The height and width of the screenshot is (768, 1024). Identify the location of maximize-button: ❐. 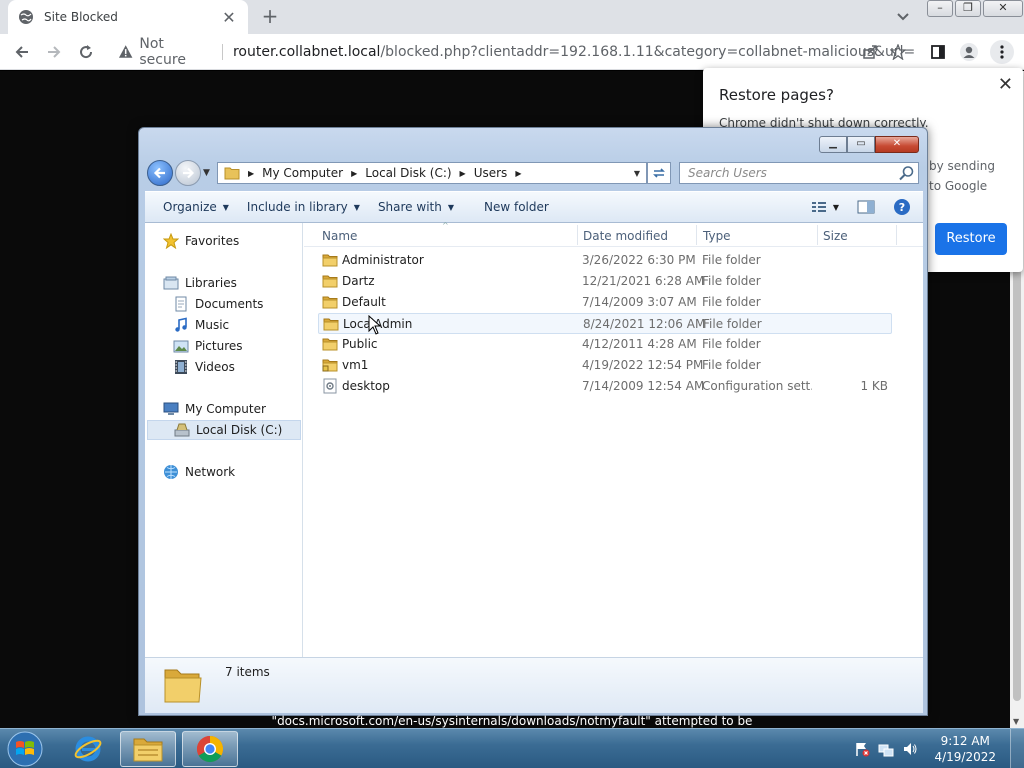
(968, 8).